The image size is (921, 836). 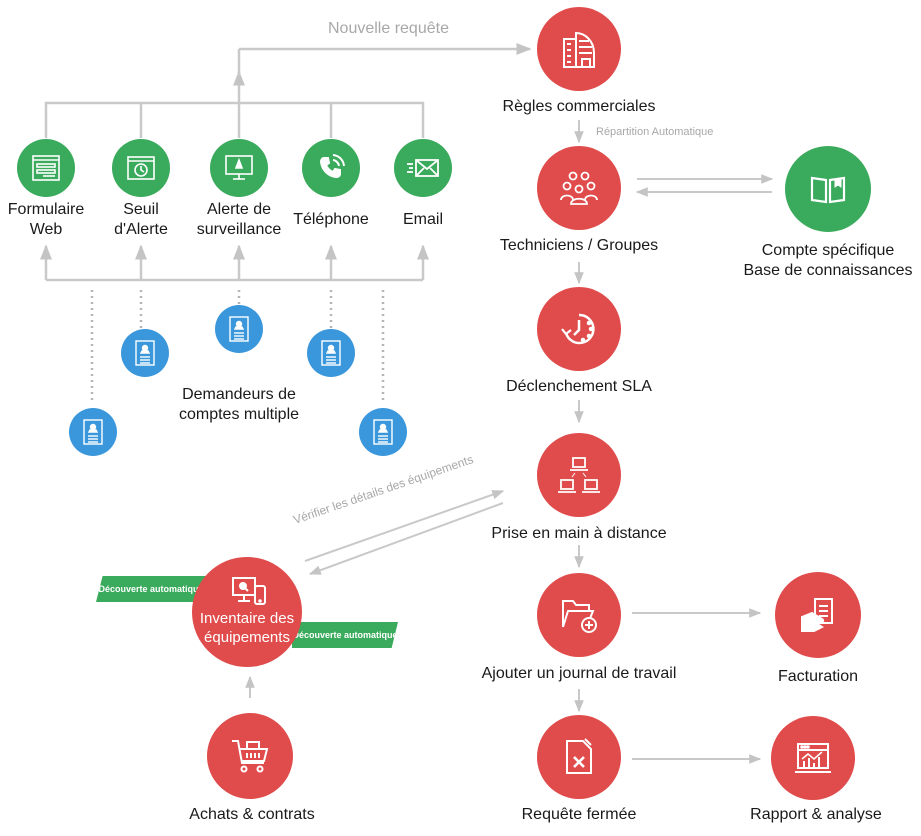 I want to click on flow-closed-node, so click(x=579, y=757).